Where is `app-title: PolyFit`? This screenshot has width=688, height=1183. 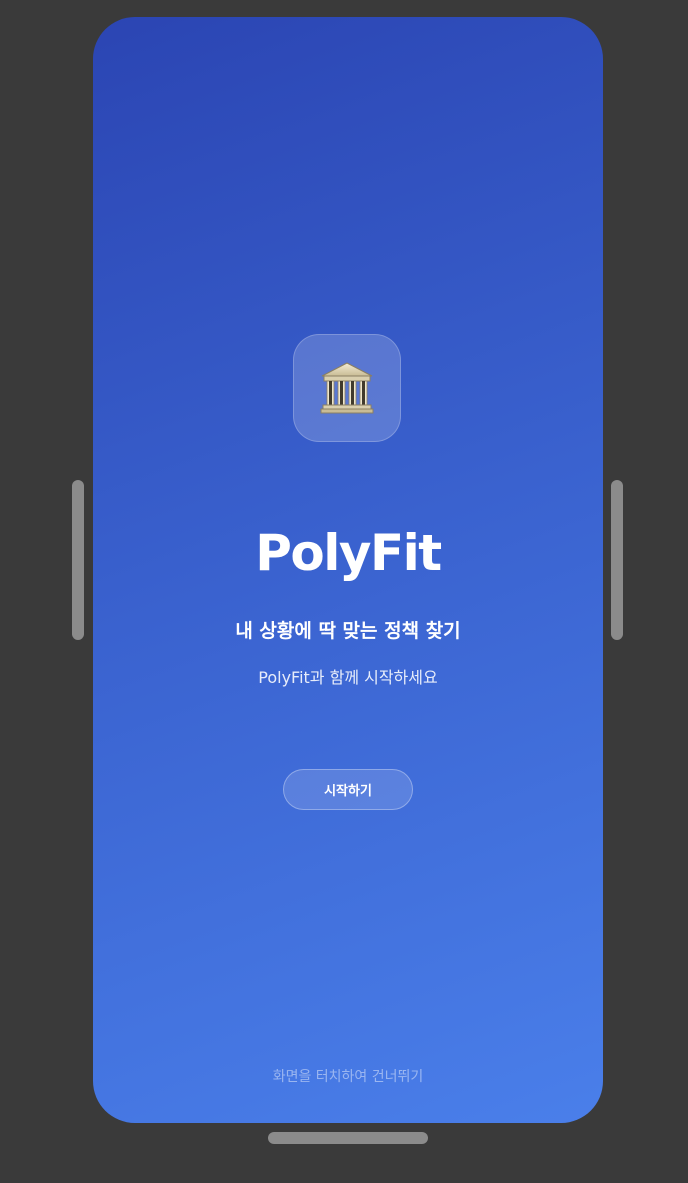
app-title: PolyFit is located at coordinates (348, 553).